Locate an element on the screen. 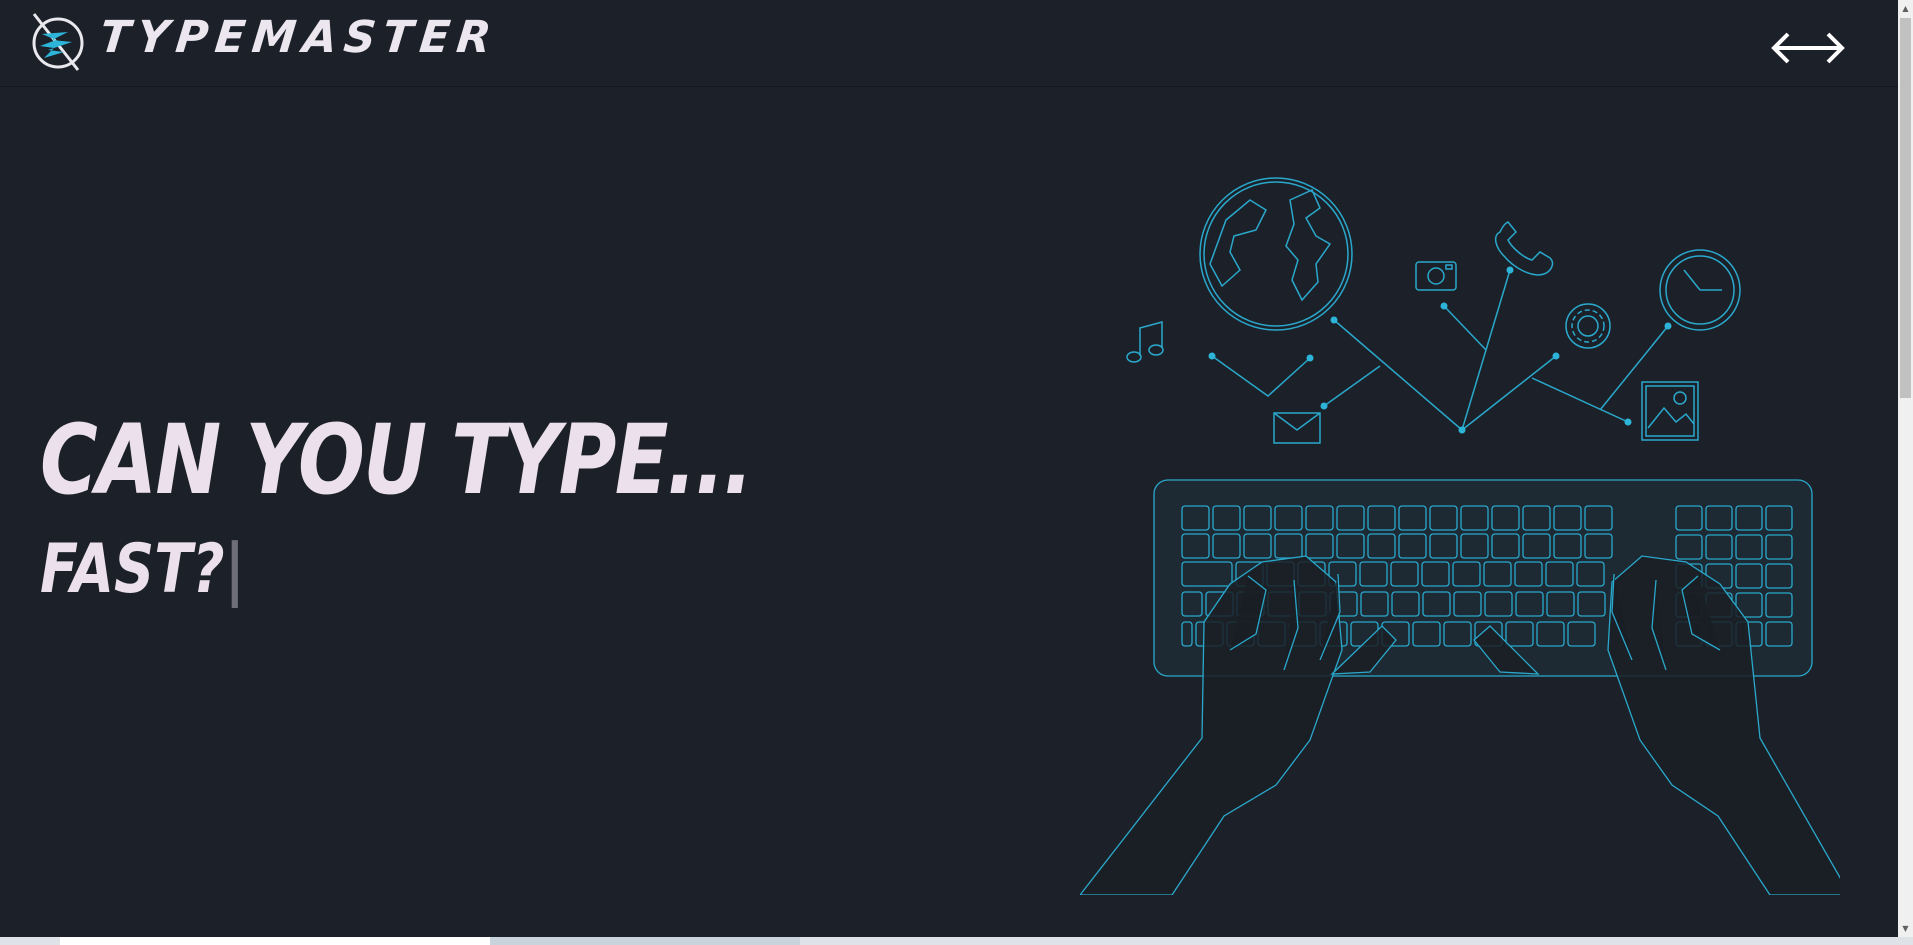 This screenshot has width=1913, height=945. scroll-thumb is located at coordinates (1905, 208).